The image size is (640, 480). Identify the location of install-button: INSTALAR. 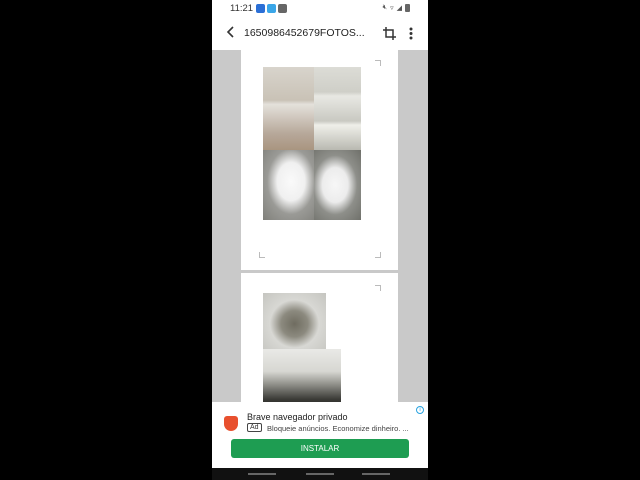
(320, 448).